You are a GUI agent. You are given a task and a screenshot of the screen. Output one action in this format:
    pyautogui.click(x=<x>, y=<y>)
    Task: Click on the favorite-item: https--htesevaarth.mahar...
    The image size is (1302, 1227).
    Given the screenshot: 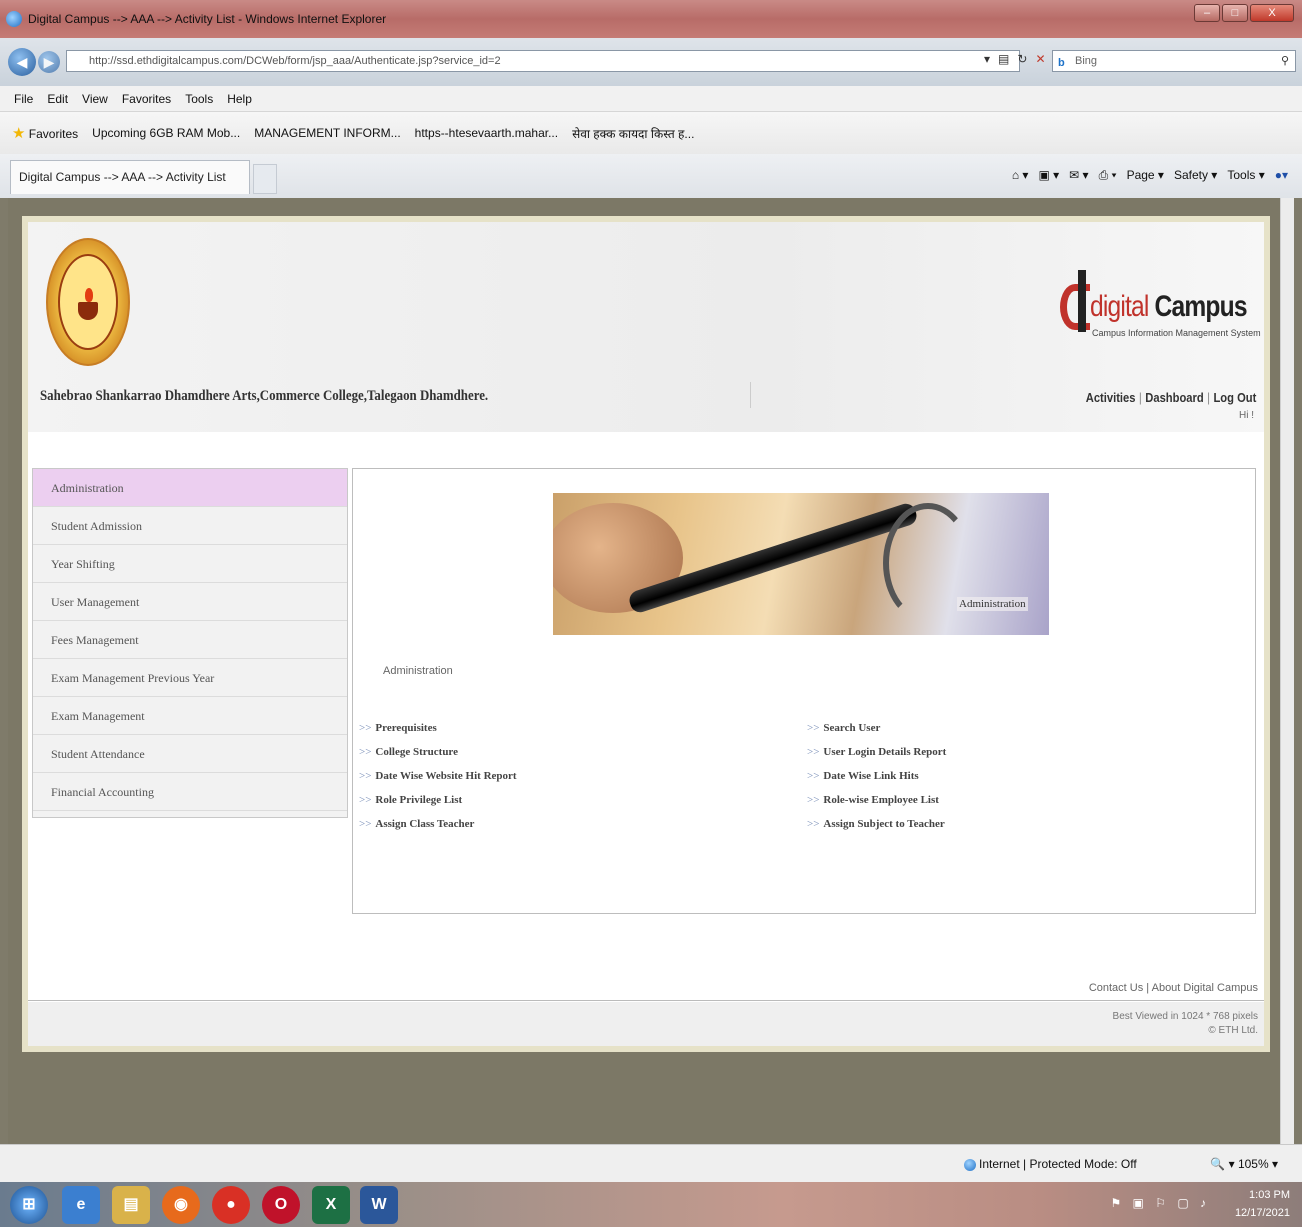 What is the action you would take?
    pyautogui.click(x=486, y=133)
    